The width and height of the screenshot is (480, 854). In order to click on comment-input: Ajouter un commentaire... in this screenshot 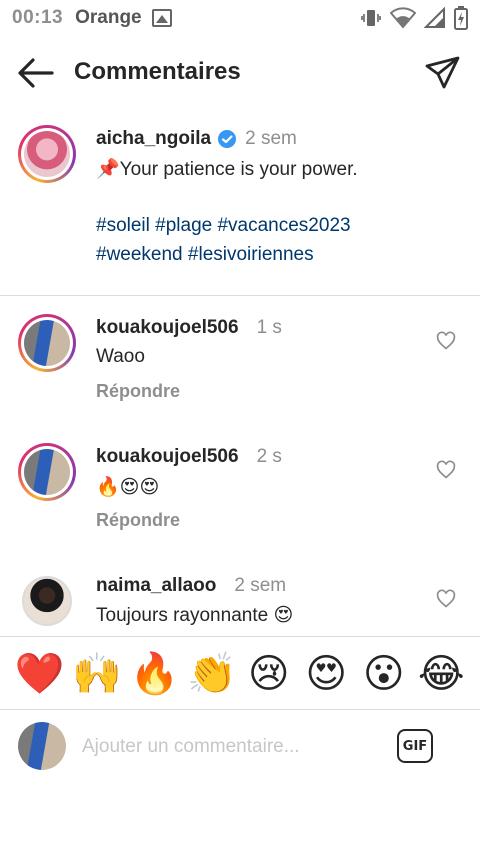, I will do `click(191, 747)`.